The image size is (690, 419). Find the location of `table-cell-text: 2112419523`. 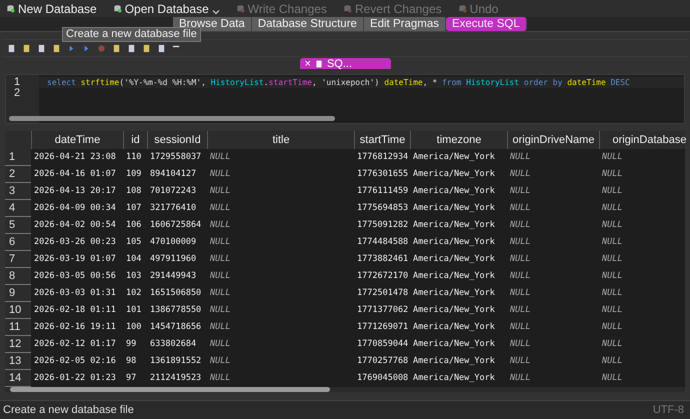

table-cell-text: 2112419523 is located at coordinates (175, 378).